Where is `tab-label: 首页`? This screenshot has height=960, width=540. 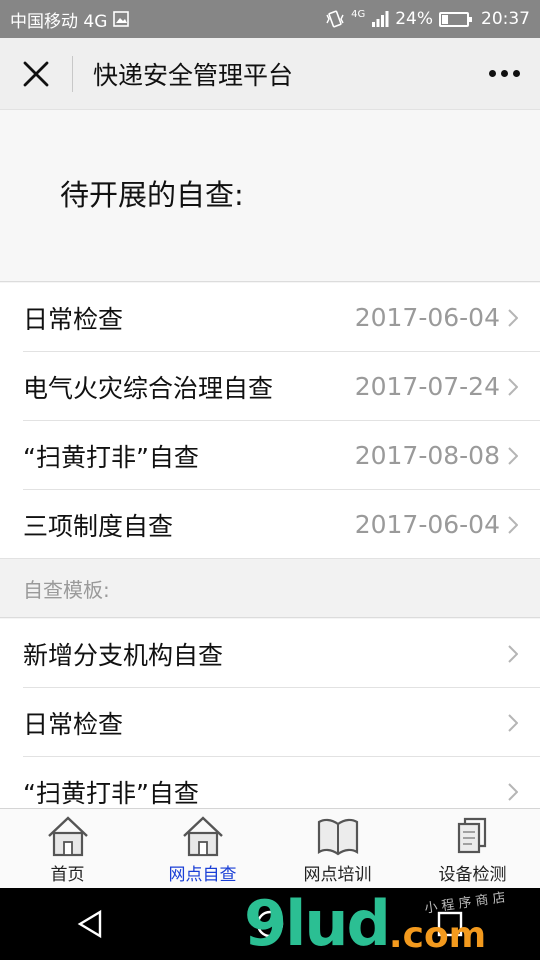 tab-label: 首页 is located at coordinates (67, 874).